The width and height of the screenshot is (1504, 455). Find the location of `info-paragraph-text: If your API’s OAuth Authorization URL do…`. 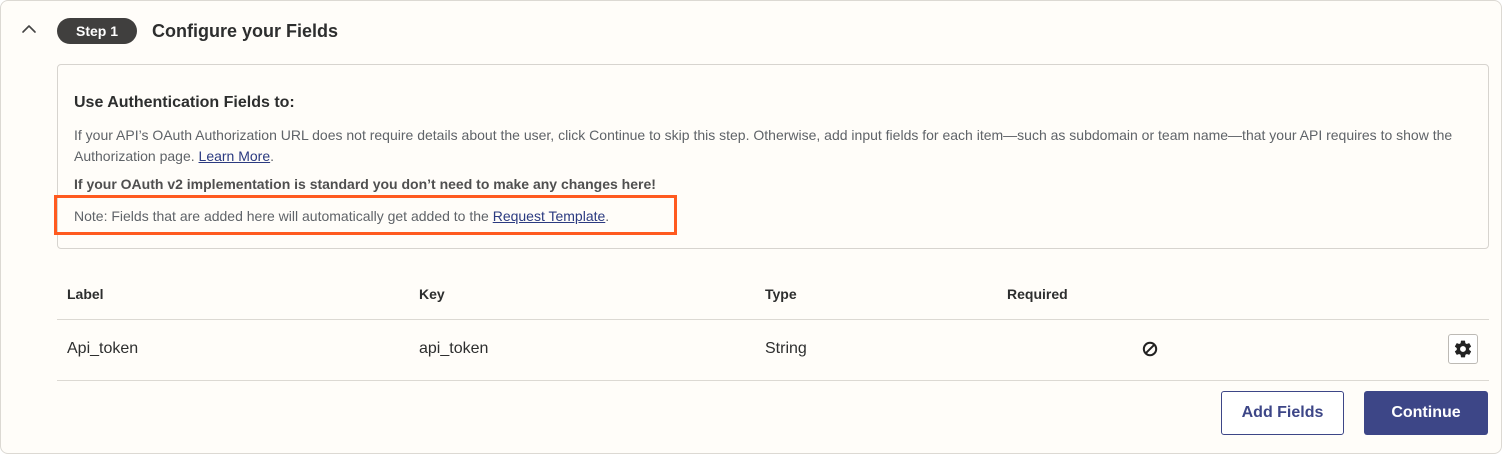

info-paragraph-text: If your API’s OAuth Authorization URL do… is located at coordinates (763, 145).